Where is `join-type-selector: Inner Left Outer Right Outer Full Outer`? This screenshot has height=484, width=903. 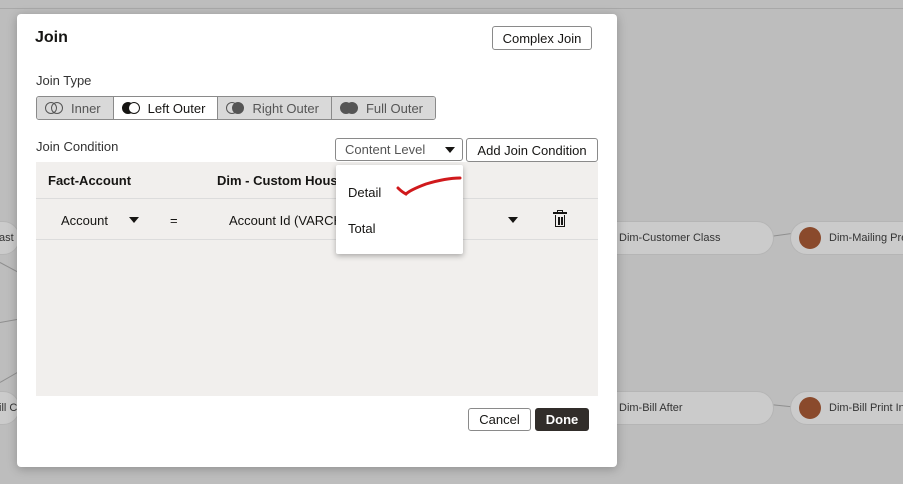 join-type-selector: Inner Left Outer Right Outer Full Outer is located at coordinates (236, 108).